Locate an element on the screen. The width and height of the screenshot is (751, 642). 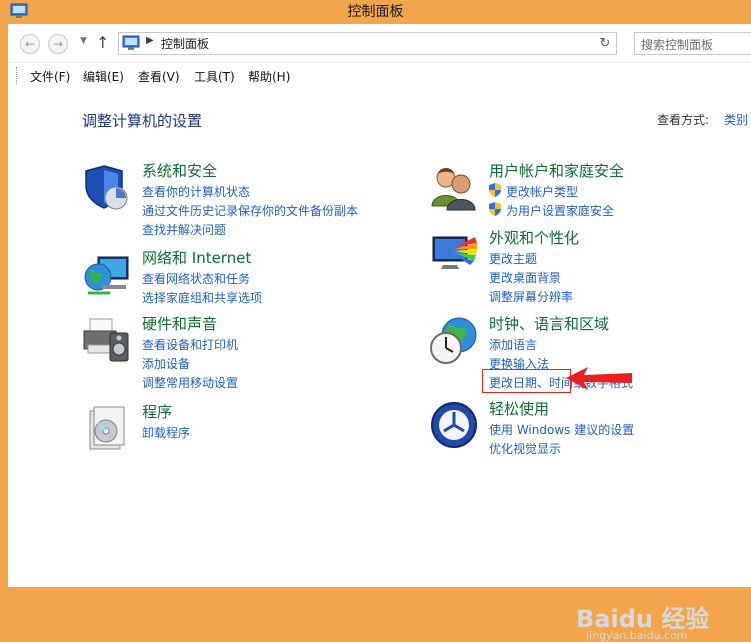
link-change-account-type: 更改帐户类型 is located at coordinates (533, 191).